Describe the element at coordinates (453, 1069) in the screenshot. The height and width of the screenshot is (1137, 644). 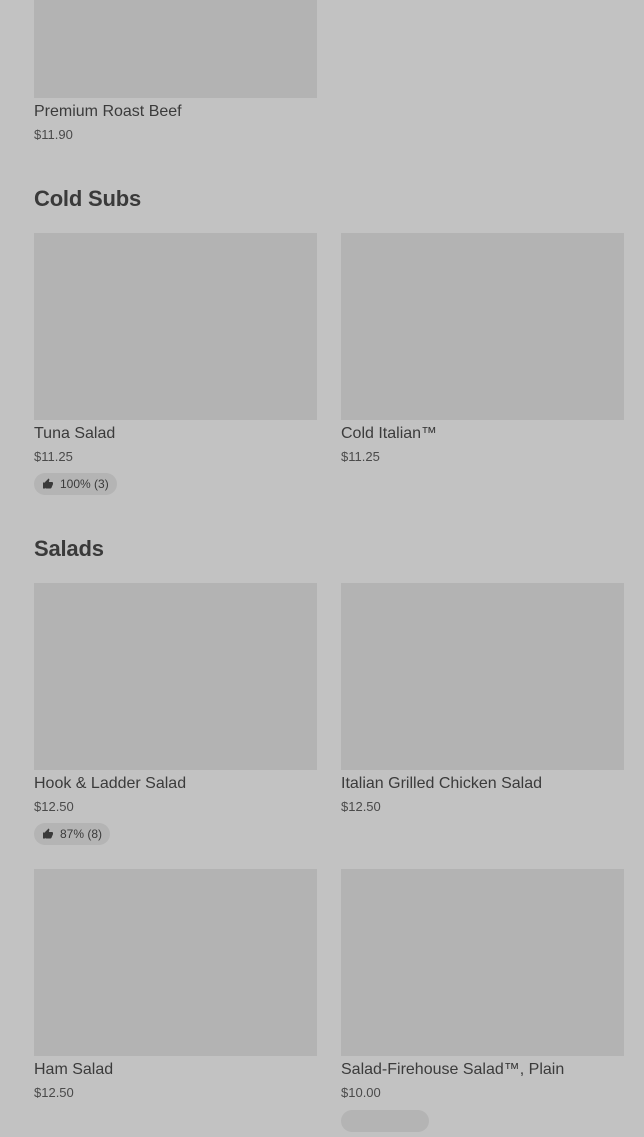
I see `item-name: Salad-Firehouse Salad™, Plain` at that location.